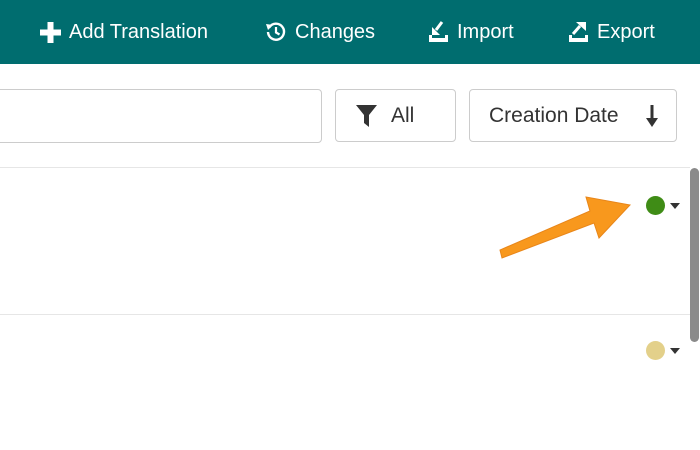 The width and height of the screenshot is (700, 450). Describe the element at coordinates (366, 115) in the screenshot. I see `filter-icon` at that location.